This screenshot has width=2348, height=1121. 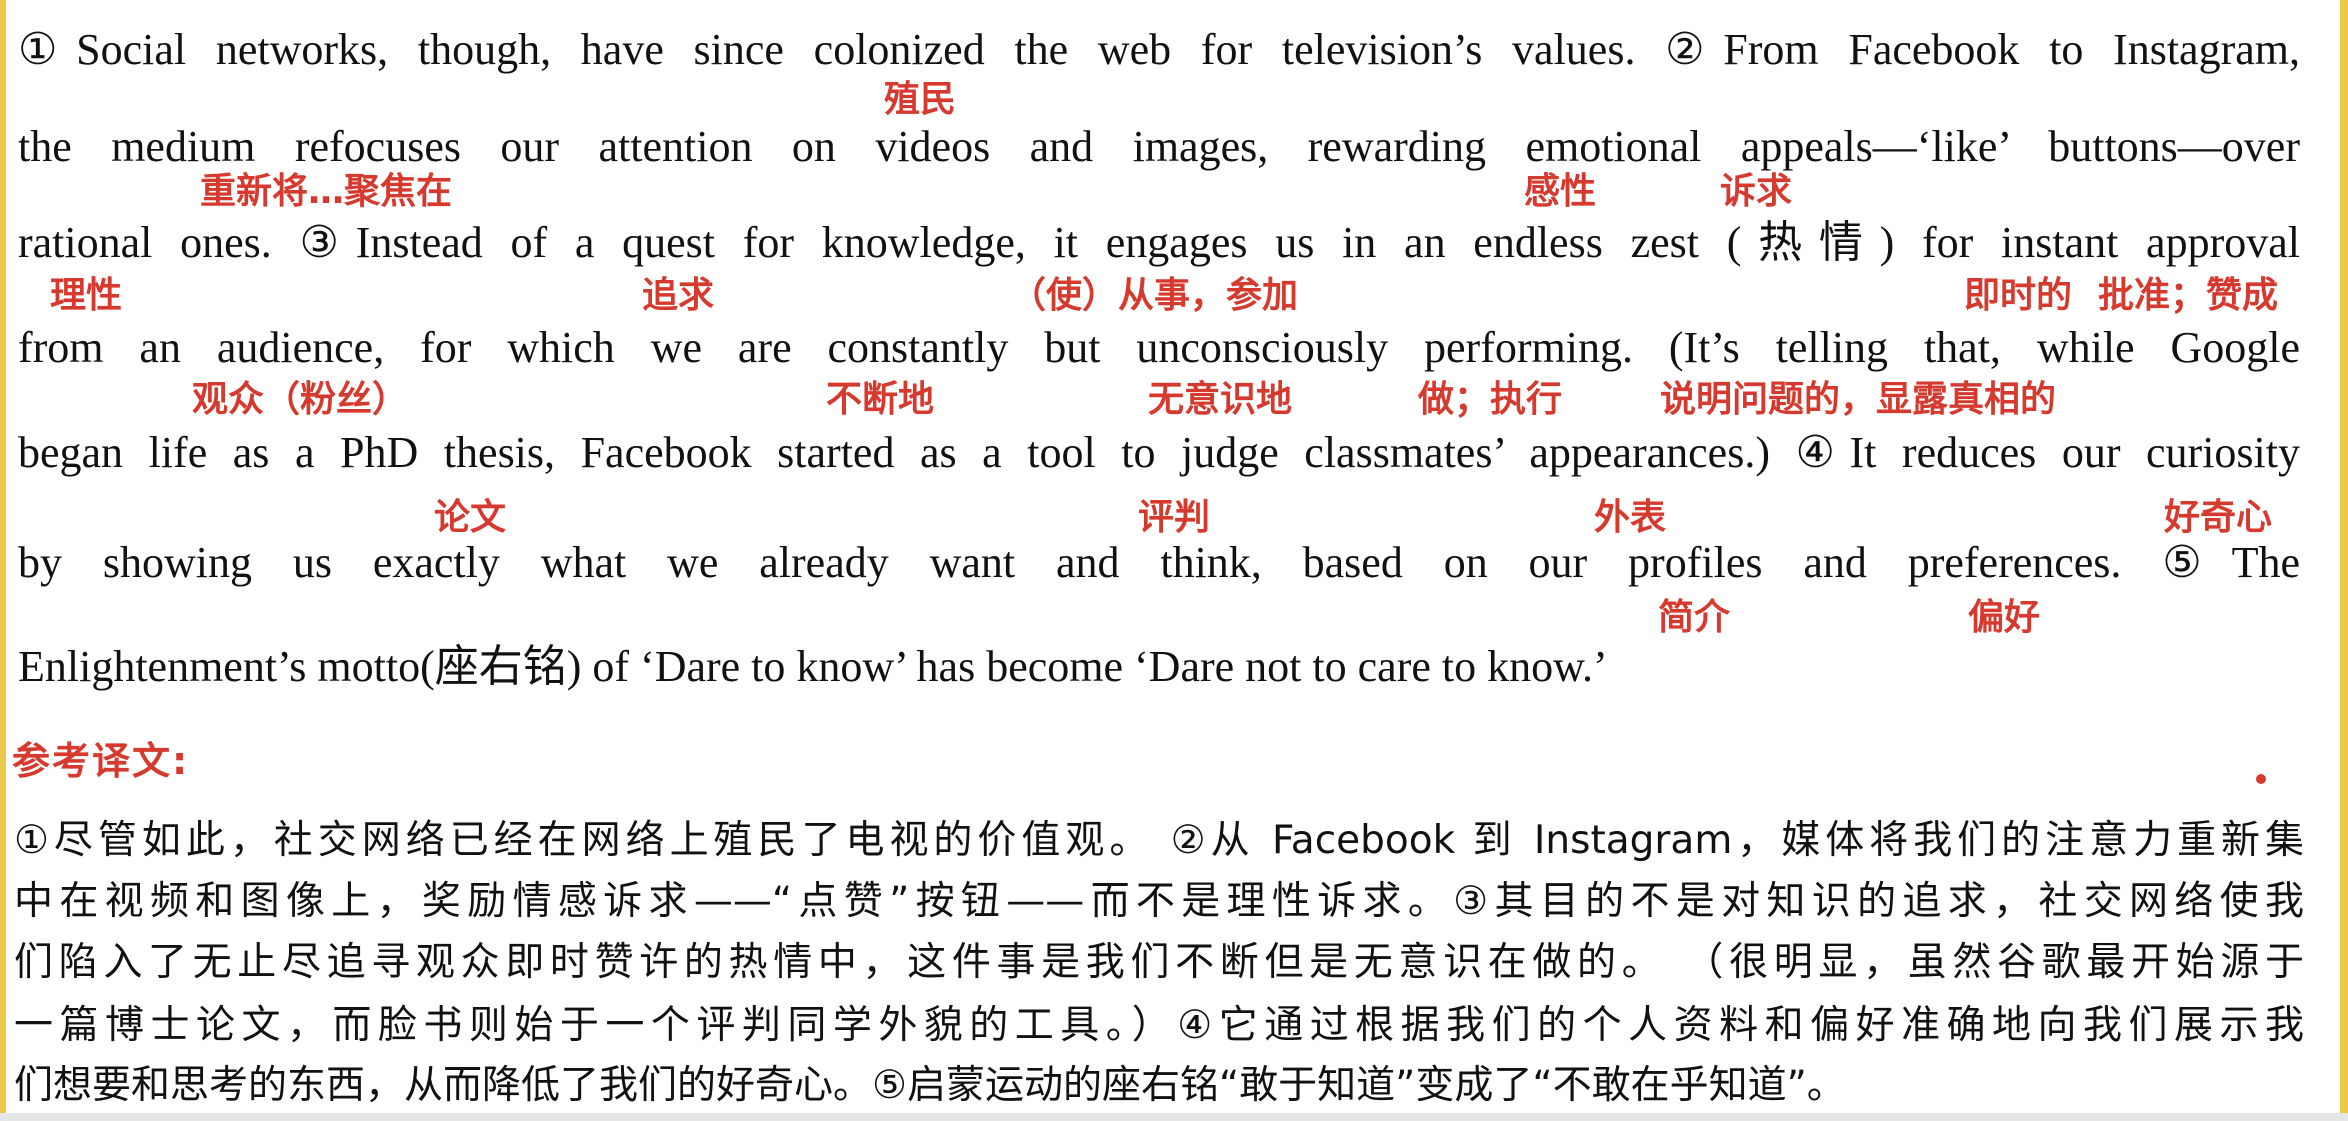 What do you see at coordinates (1858, 399) in the screenshot?
I see `annotation-telling: 说明问题的，显露真相的` at bounding box center [1858, 399].